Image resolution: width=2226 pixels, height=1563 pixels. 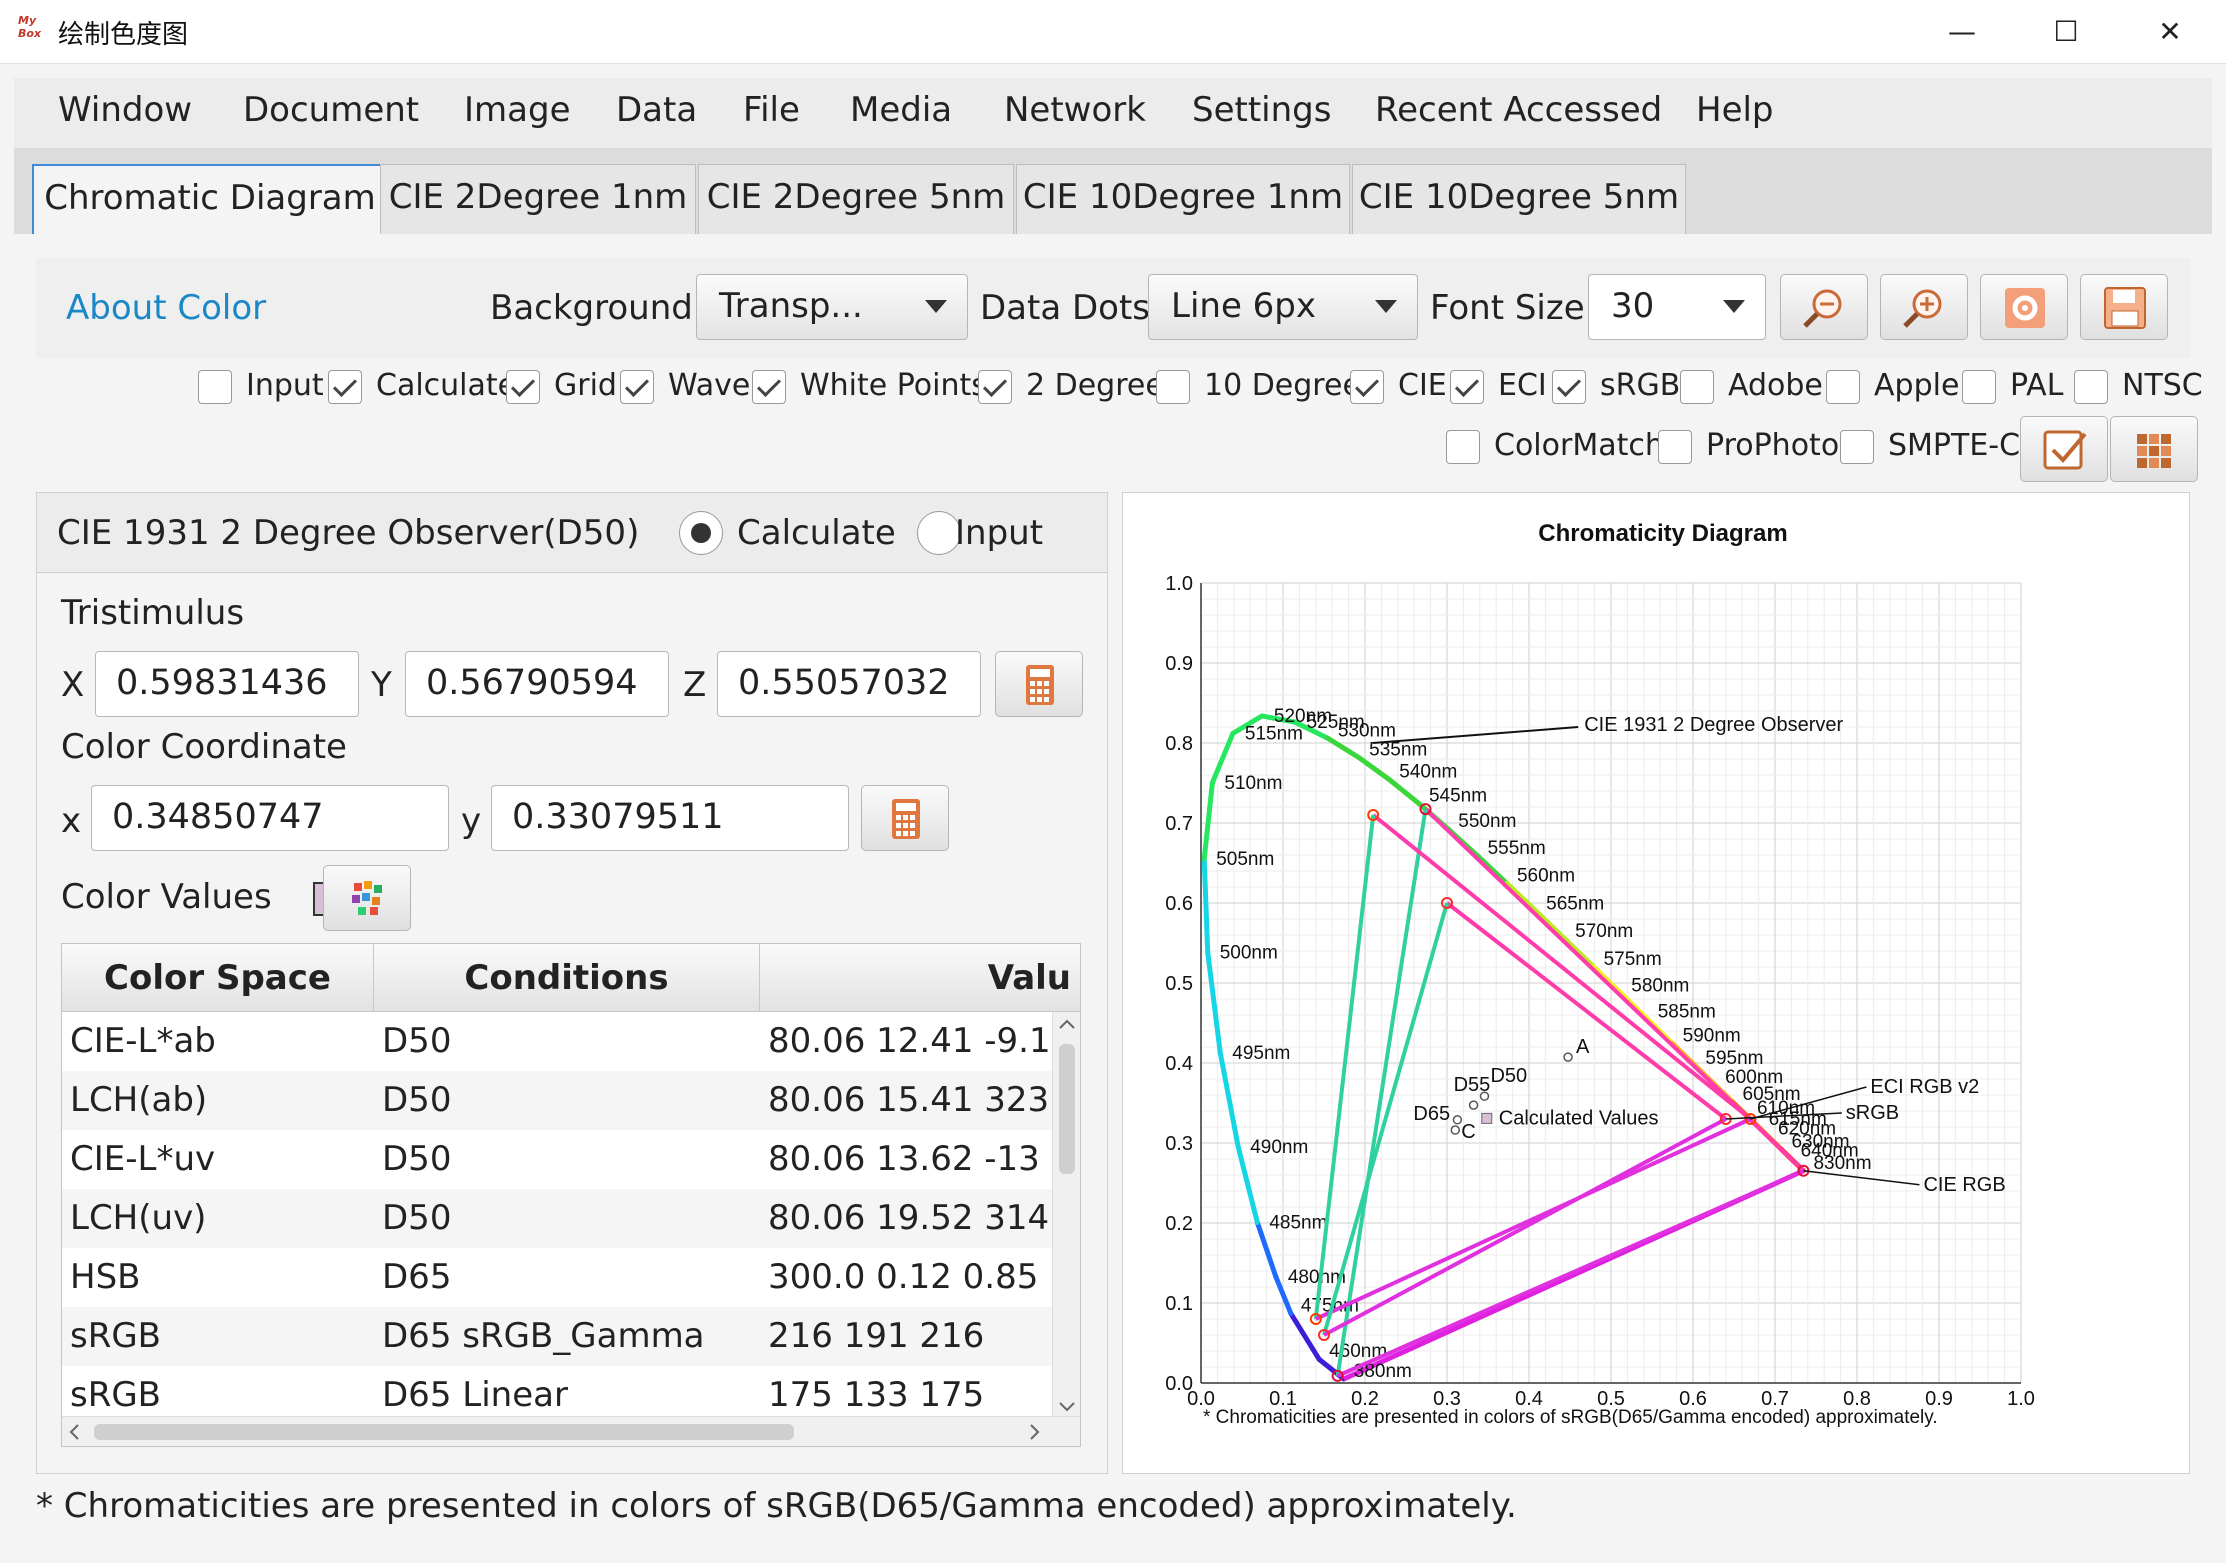 I want to click on gamut-label: sRGB, so click(x=1872, y=1113).